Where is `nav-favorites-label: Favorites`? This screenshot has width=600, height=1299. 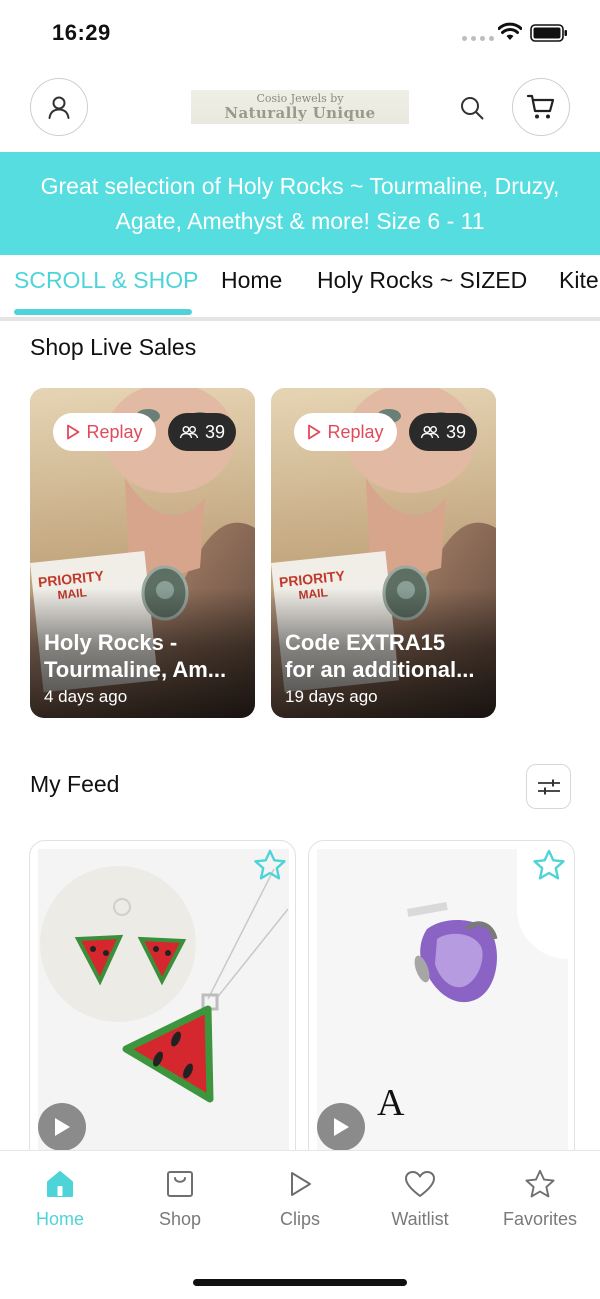 nav-favorites-label: Favorites is located at coordinates (540, 1219).